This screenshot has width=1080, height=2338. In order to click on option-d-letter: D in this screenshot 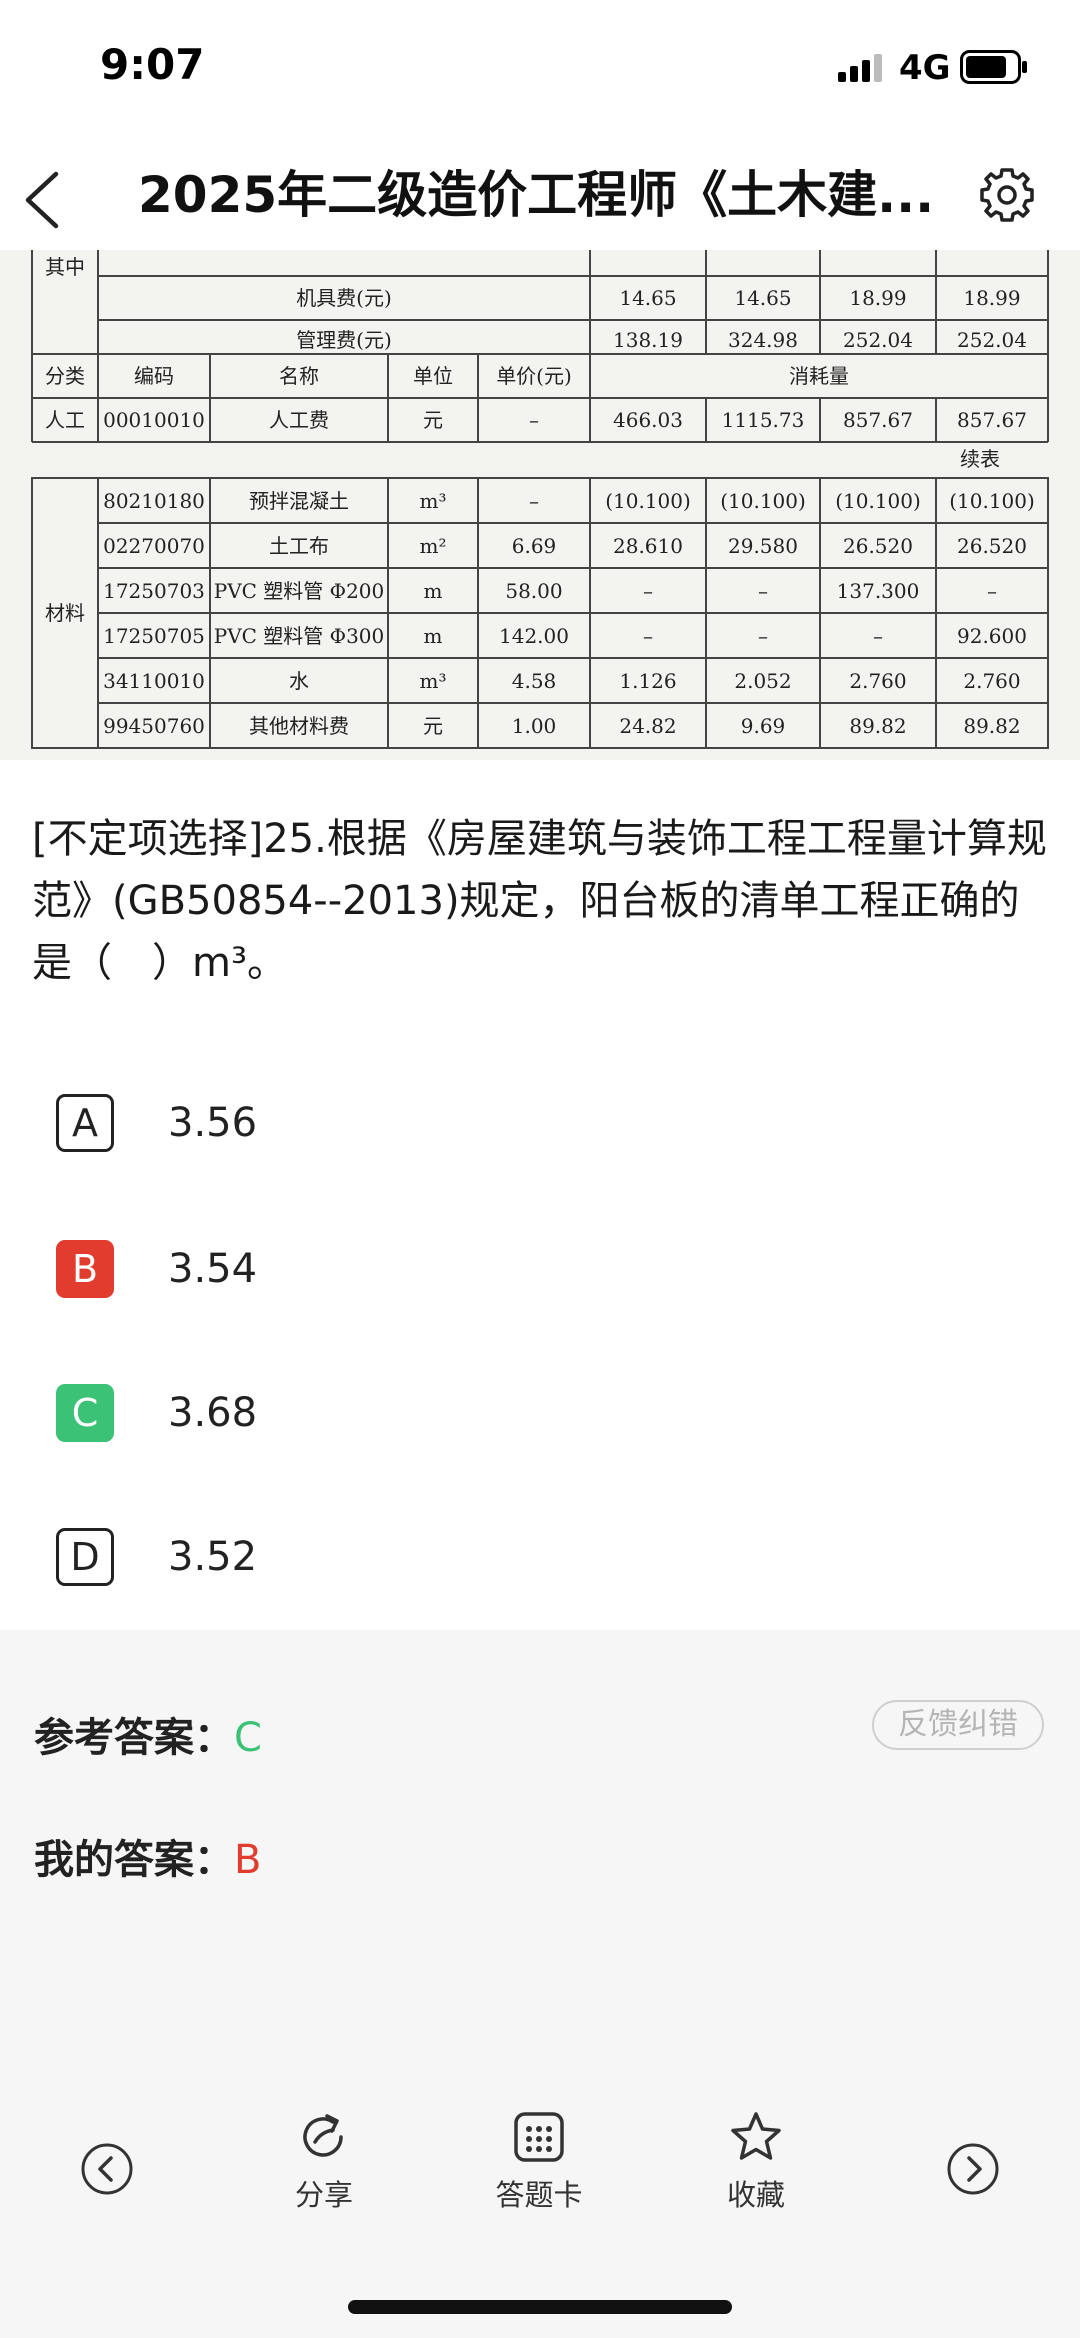, I will do `click(85, 1557)`.